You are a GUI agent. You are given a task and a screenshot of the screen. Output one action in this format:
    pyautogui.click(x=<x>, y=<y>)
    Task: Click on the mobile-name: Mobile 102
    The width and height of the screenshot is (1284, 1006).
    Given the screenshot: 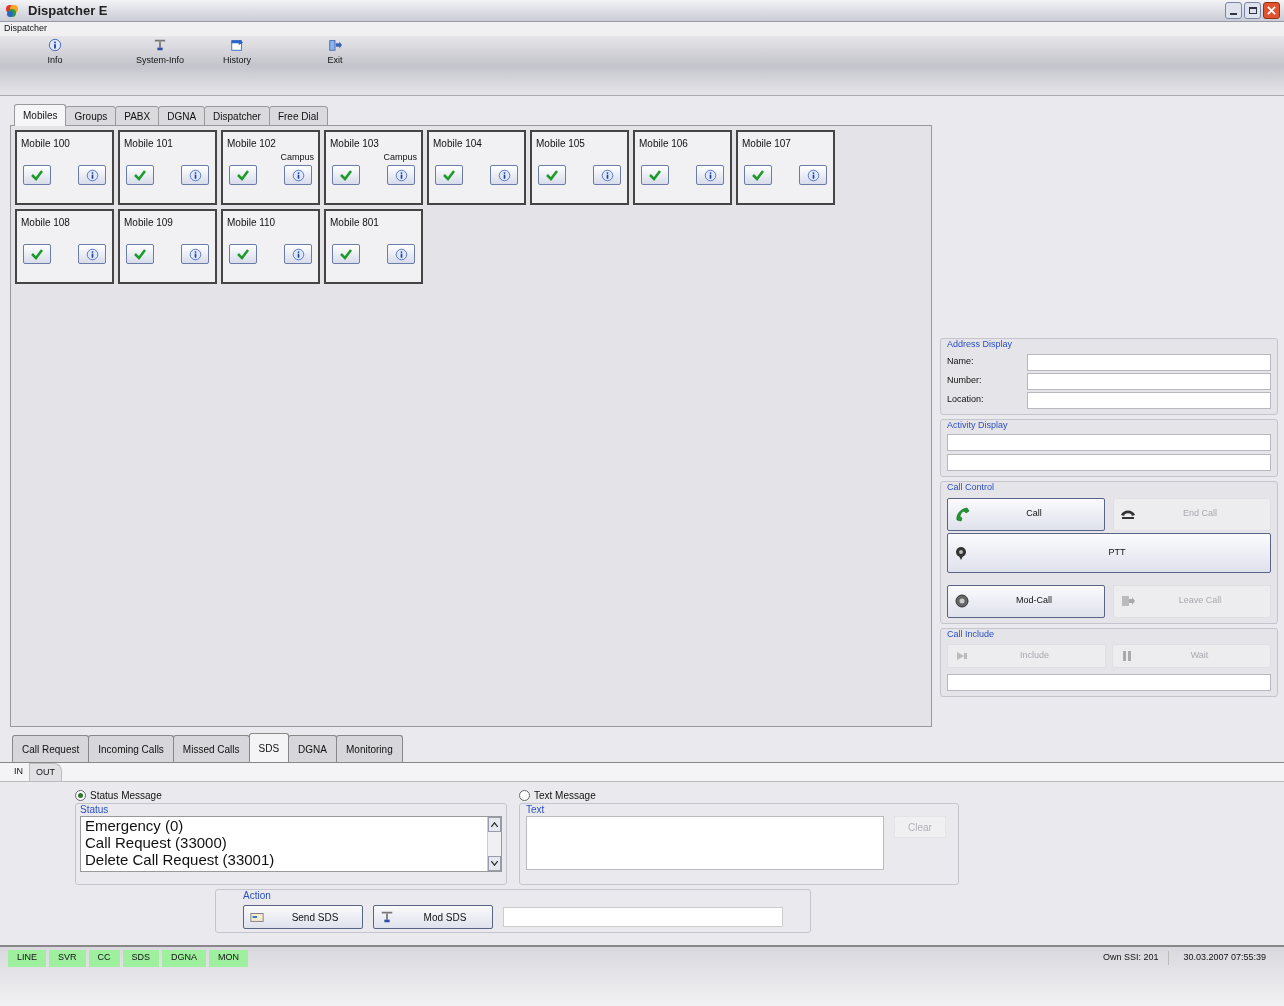 What is the action you would take?
    pyautogui.click(x=252, y=144)
    